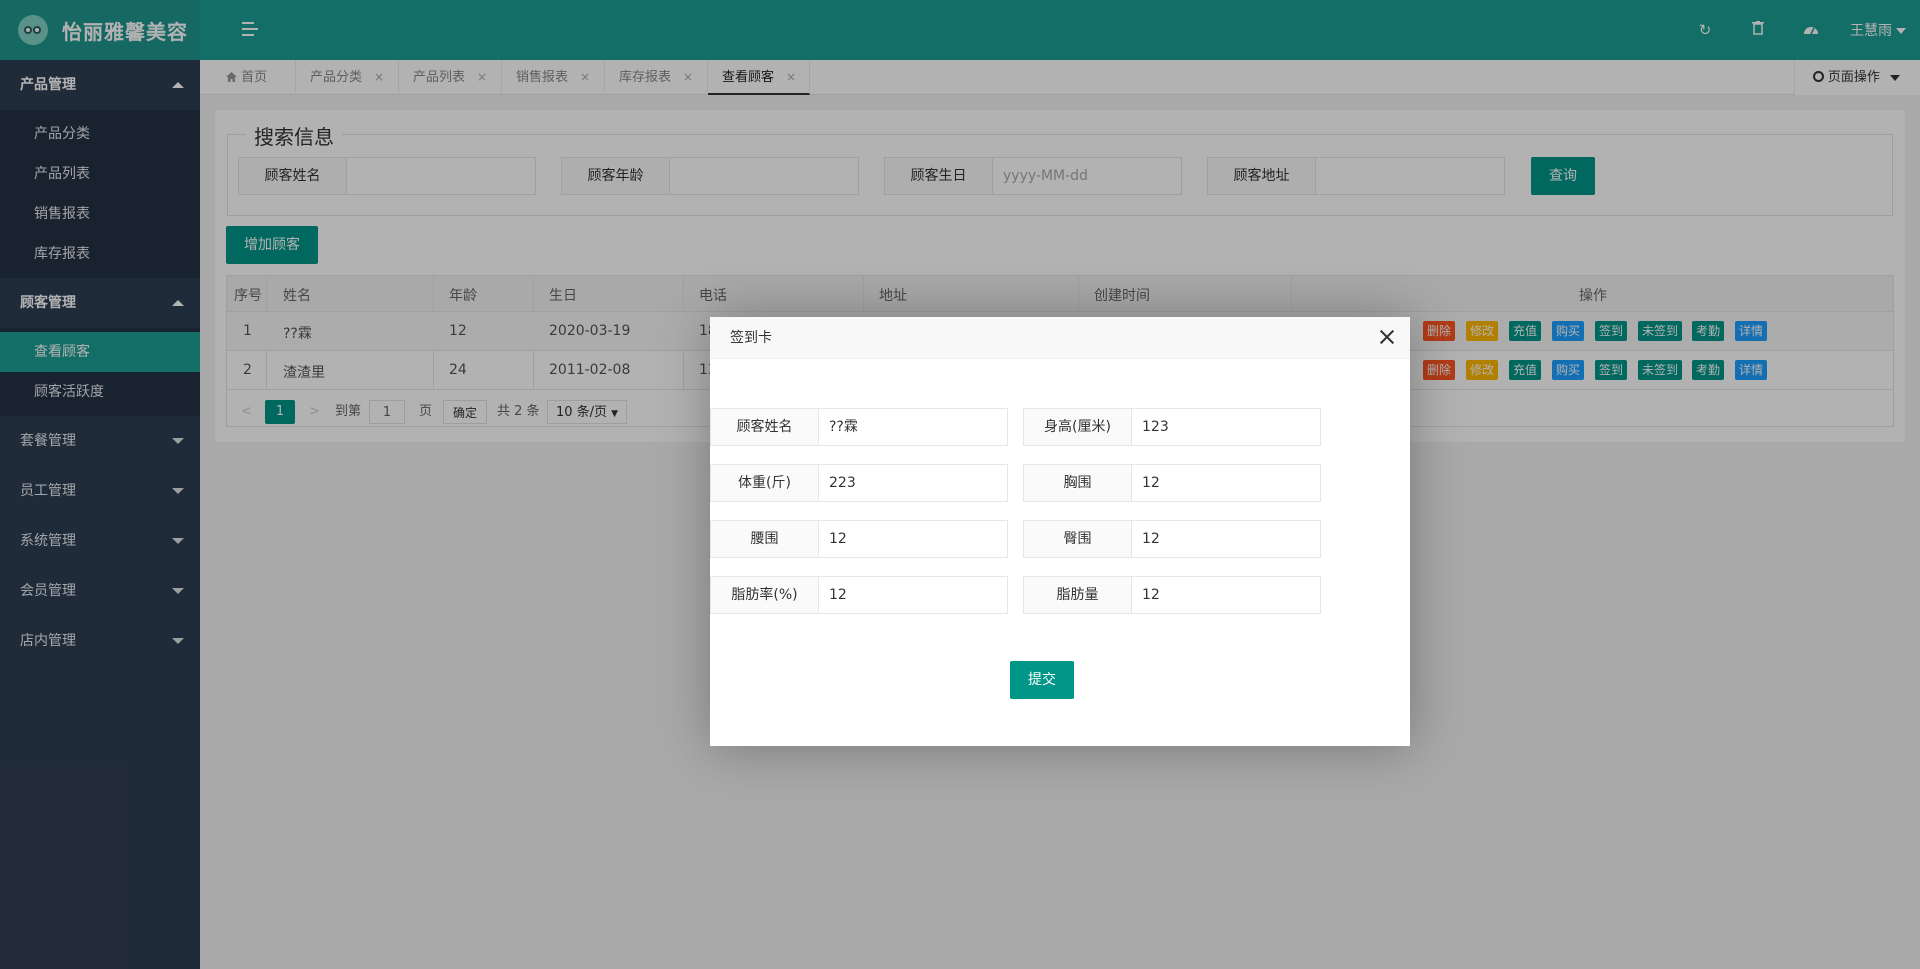 The width and height of the screenshot is (1920, 969). What do you see at coordinates (1226, 539) in the screenshot?
I see `hip-input: 12` at bounding box center [1226, 539].